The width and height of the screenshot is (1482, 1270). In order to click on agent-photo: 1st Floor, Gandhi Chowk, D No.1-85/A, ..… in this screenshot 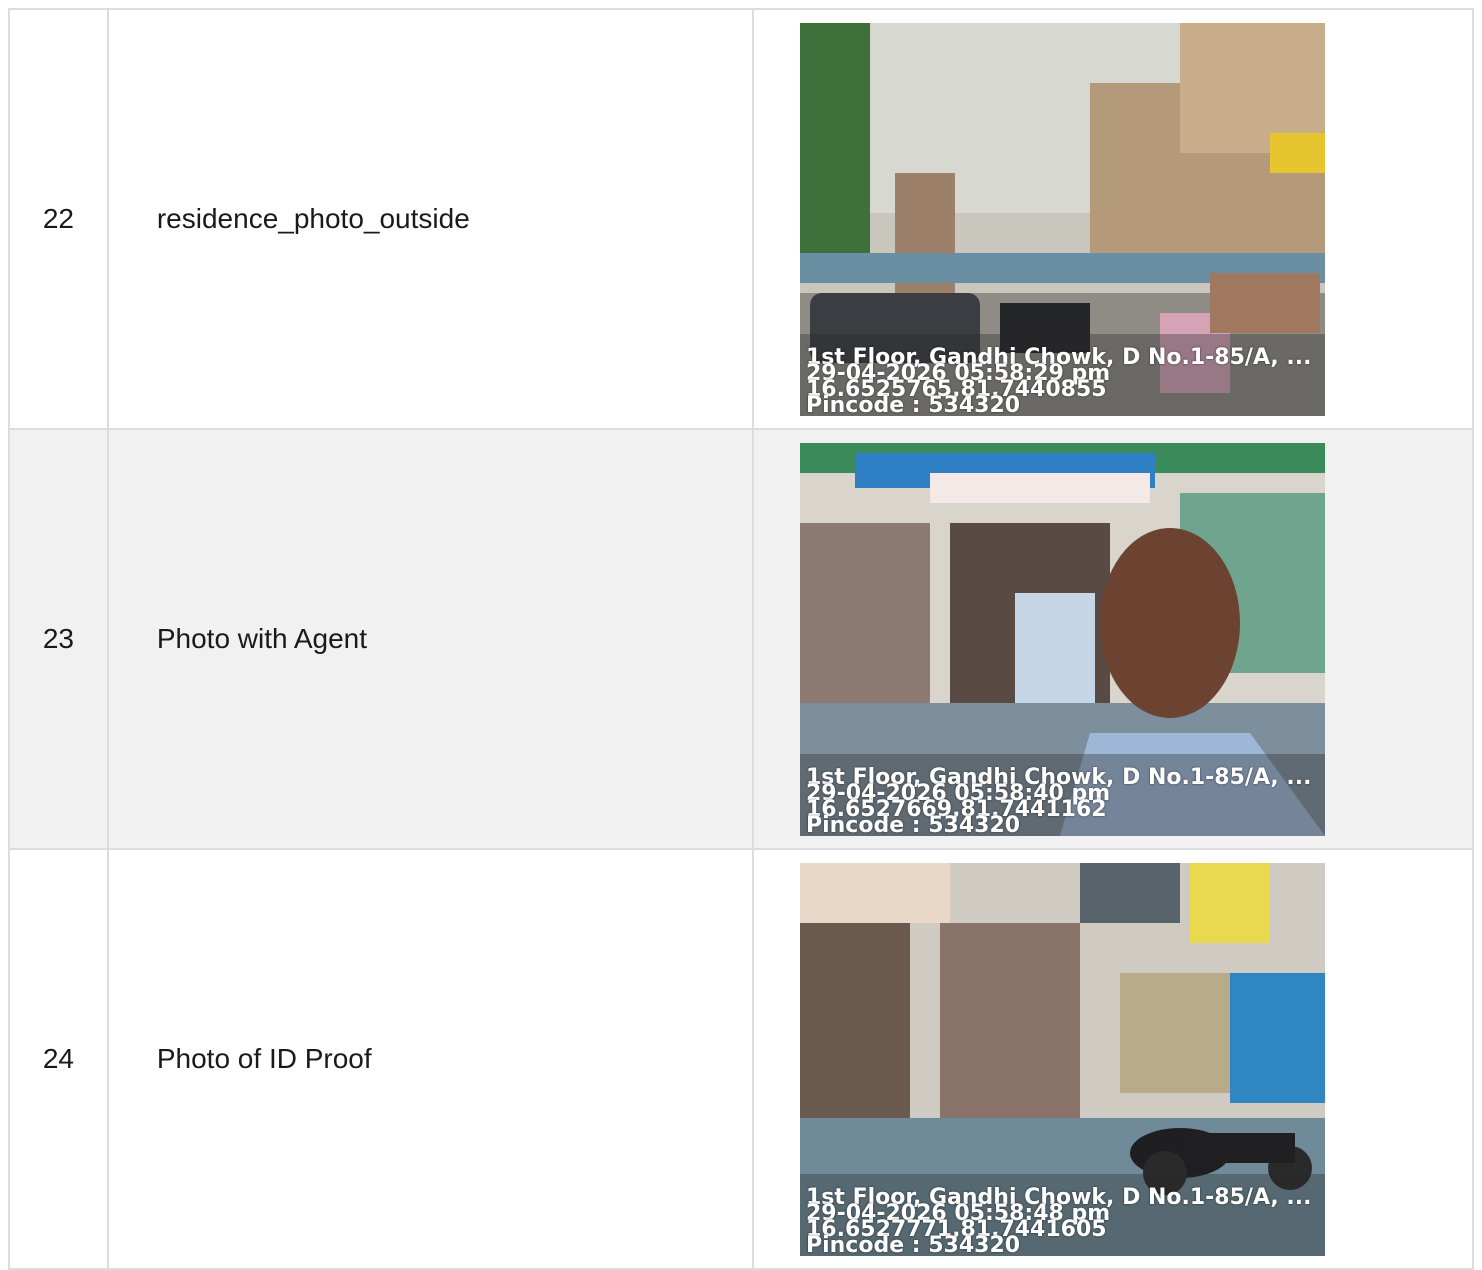, I will do `click(1062, 639)`.